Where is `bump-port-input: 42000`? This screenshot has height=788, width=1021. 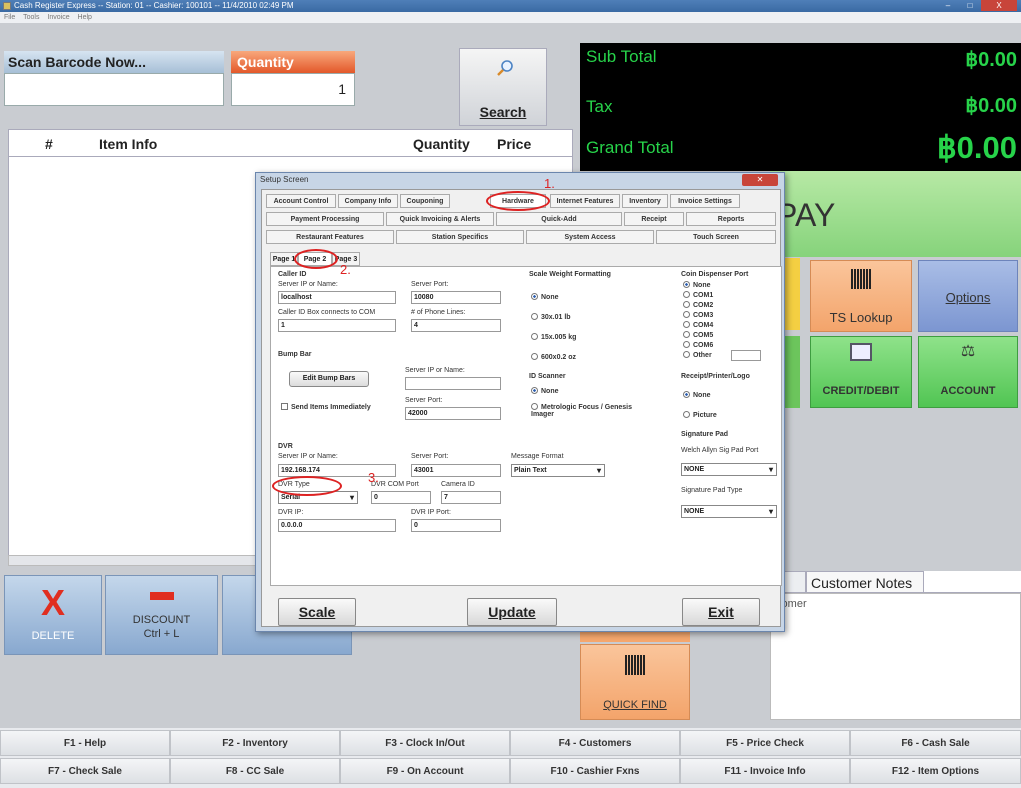
bump-port-input: 42000 is located at coordinates (453, 413).